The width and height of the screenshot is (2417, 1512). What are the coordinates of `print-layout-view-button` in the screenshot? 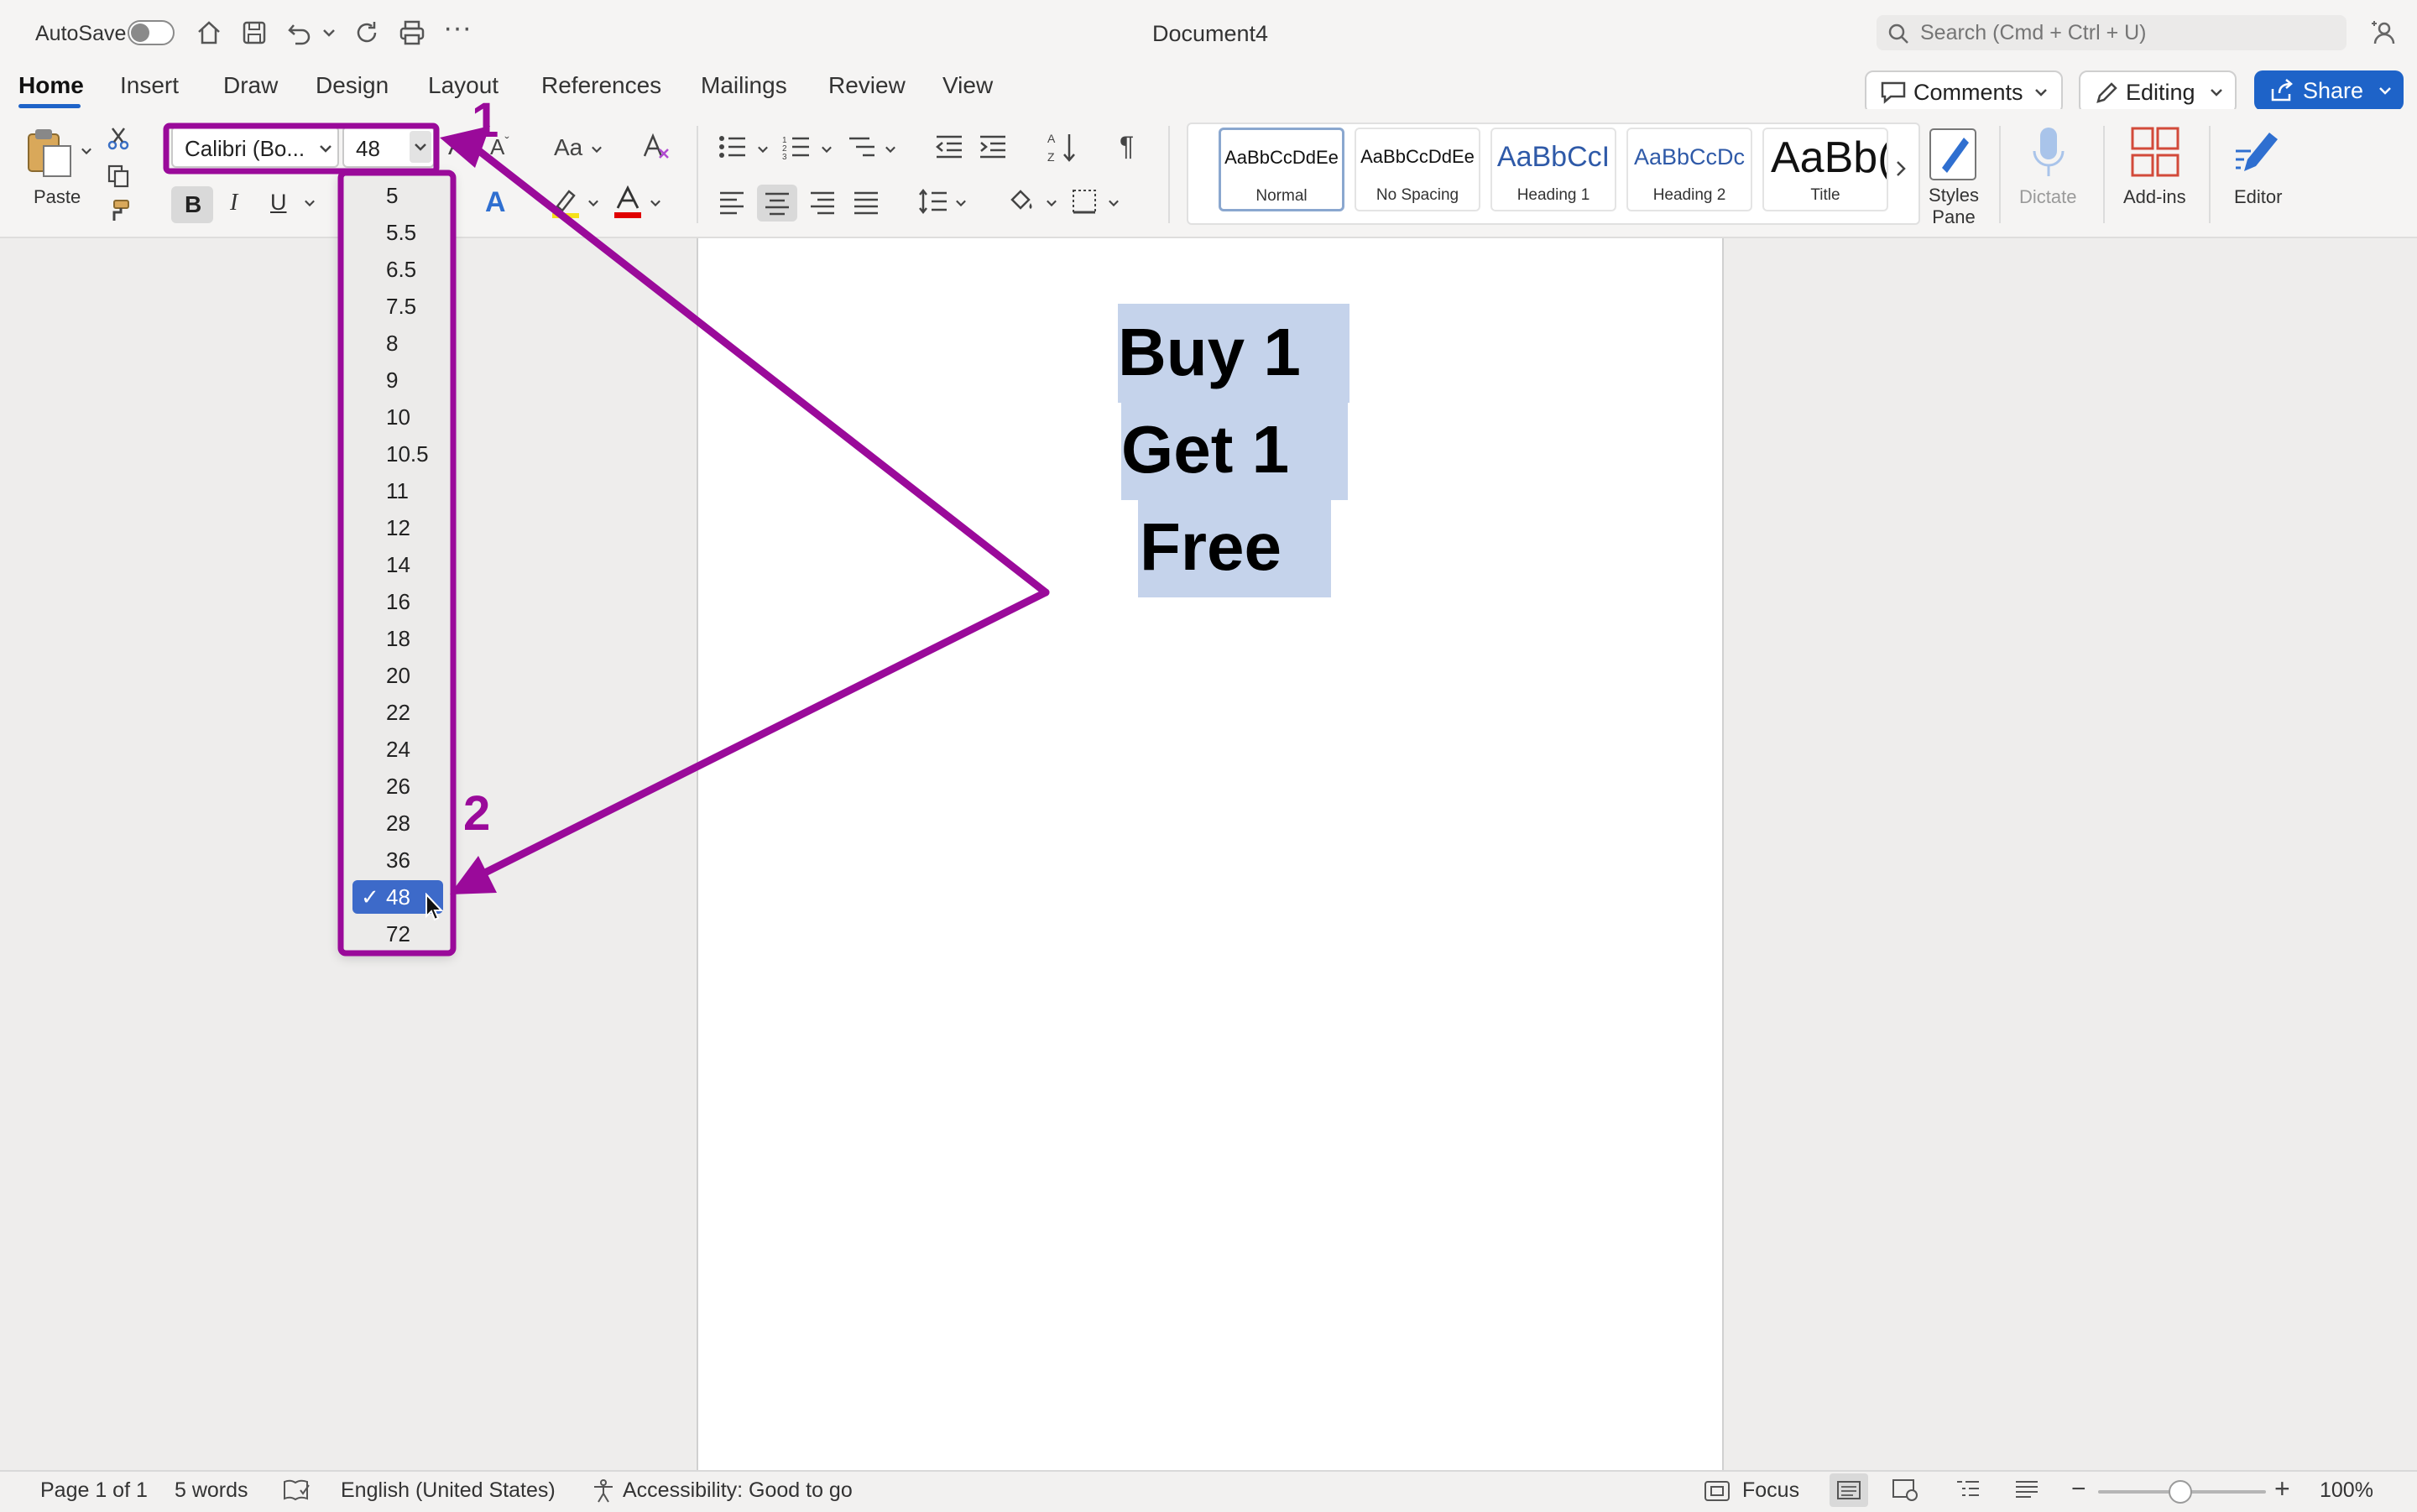 It's located at (1849, 1490).